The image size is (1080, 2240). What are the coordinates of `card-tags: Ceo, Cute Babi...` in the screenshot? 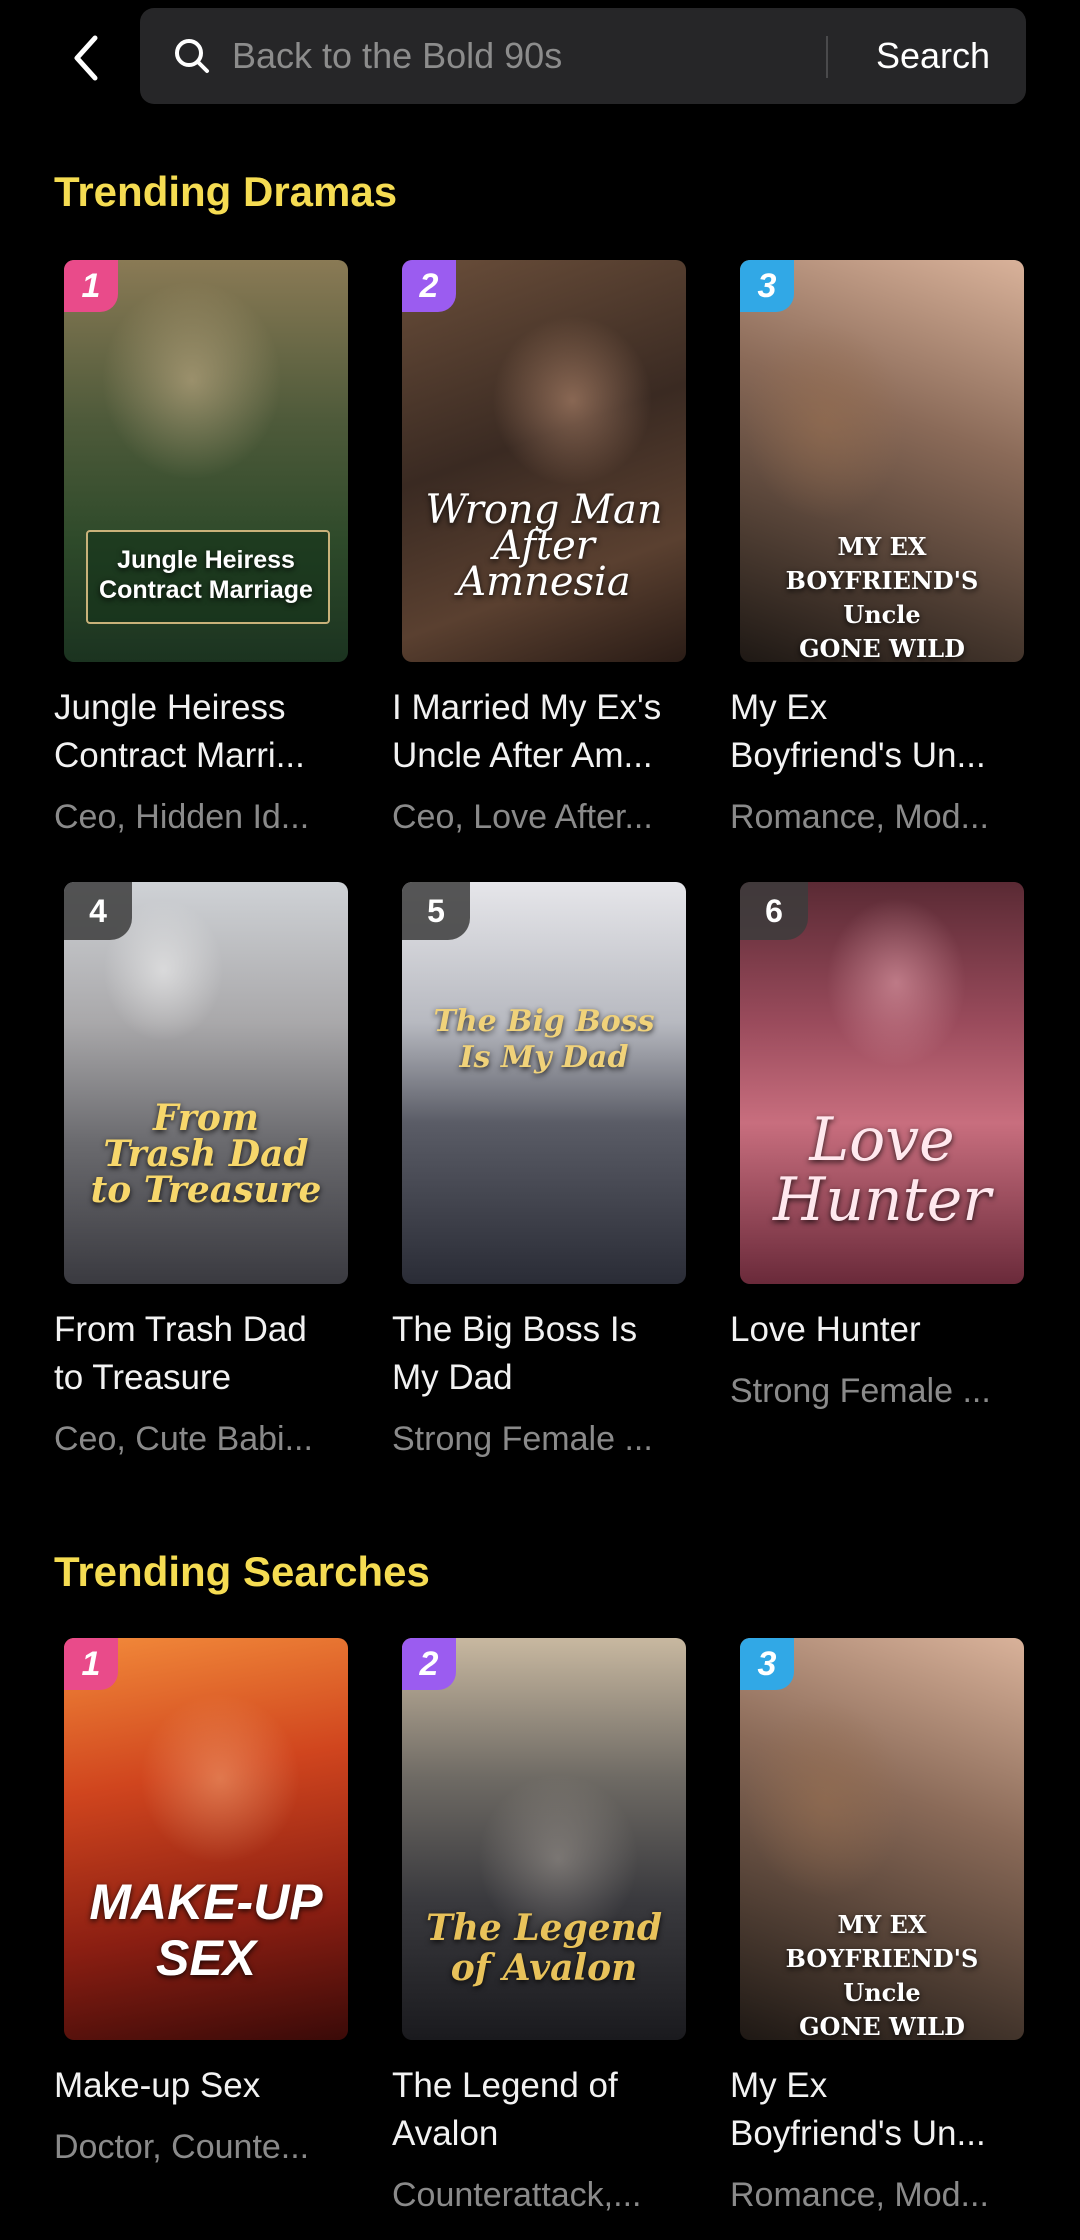 It's located at (183, 1439).